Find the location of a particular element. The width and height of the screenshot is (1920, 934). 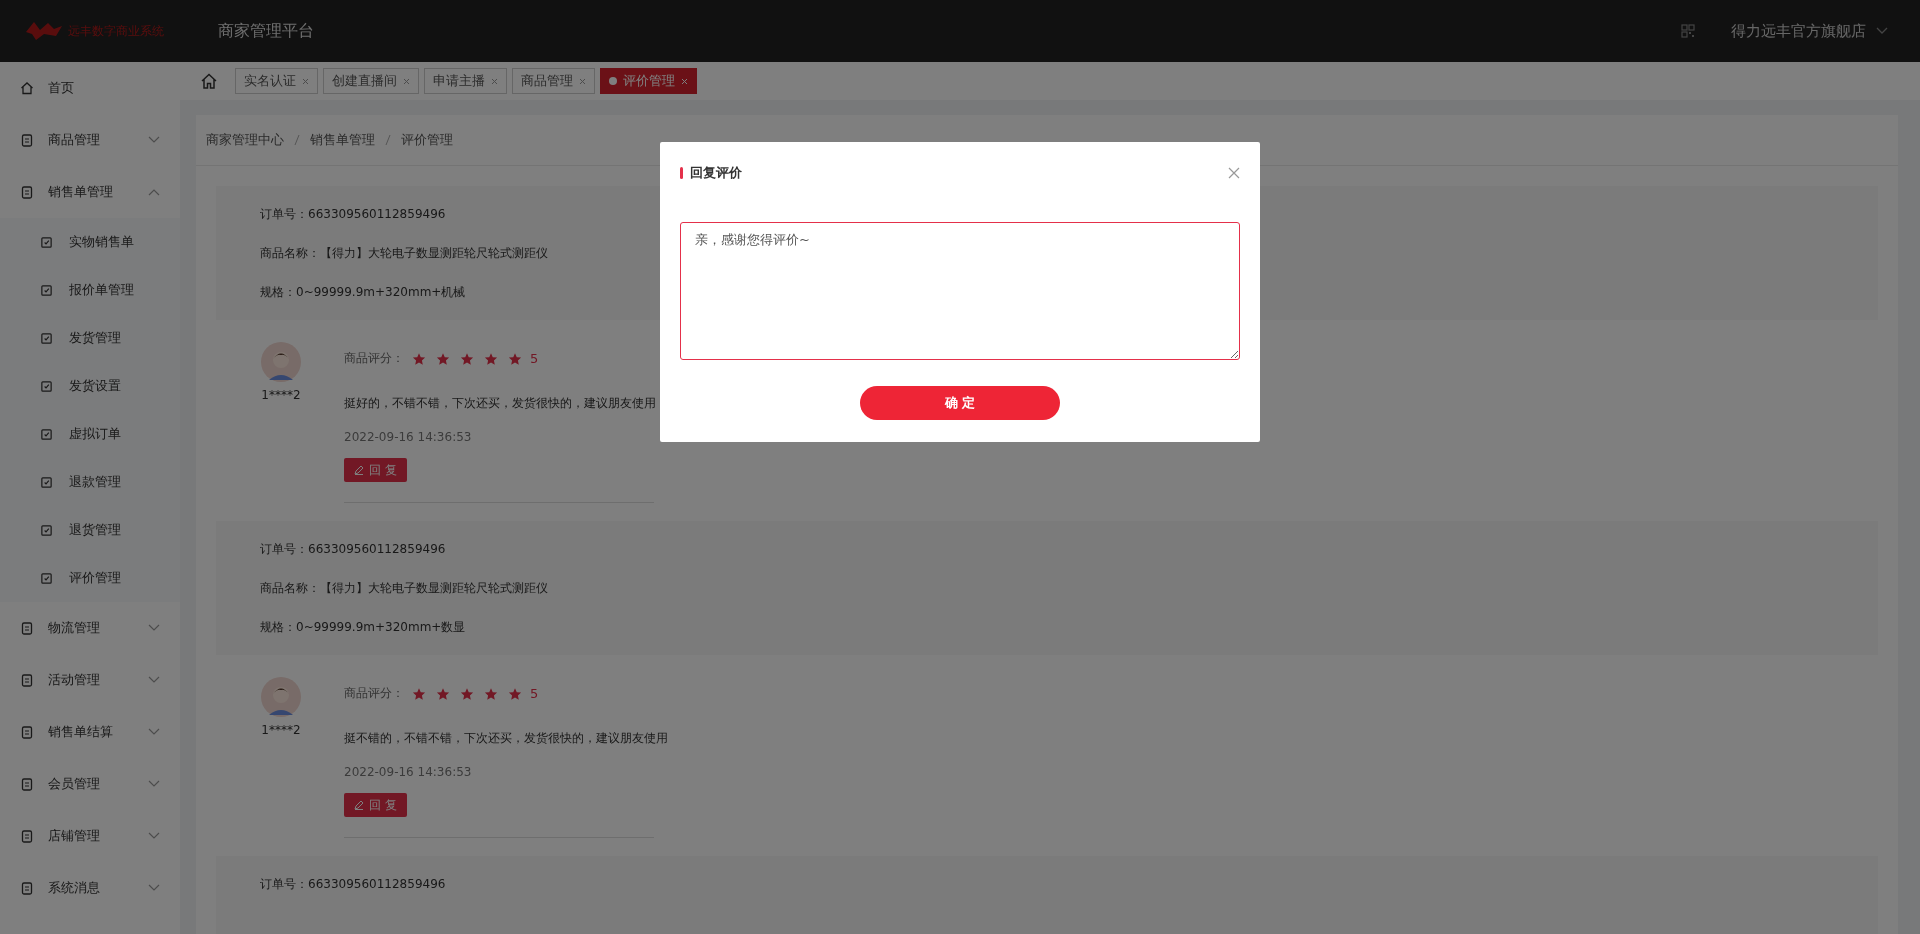

chevron-down-icon is located at coordinates (1882, 31).